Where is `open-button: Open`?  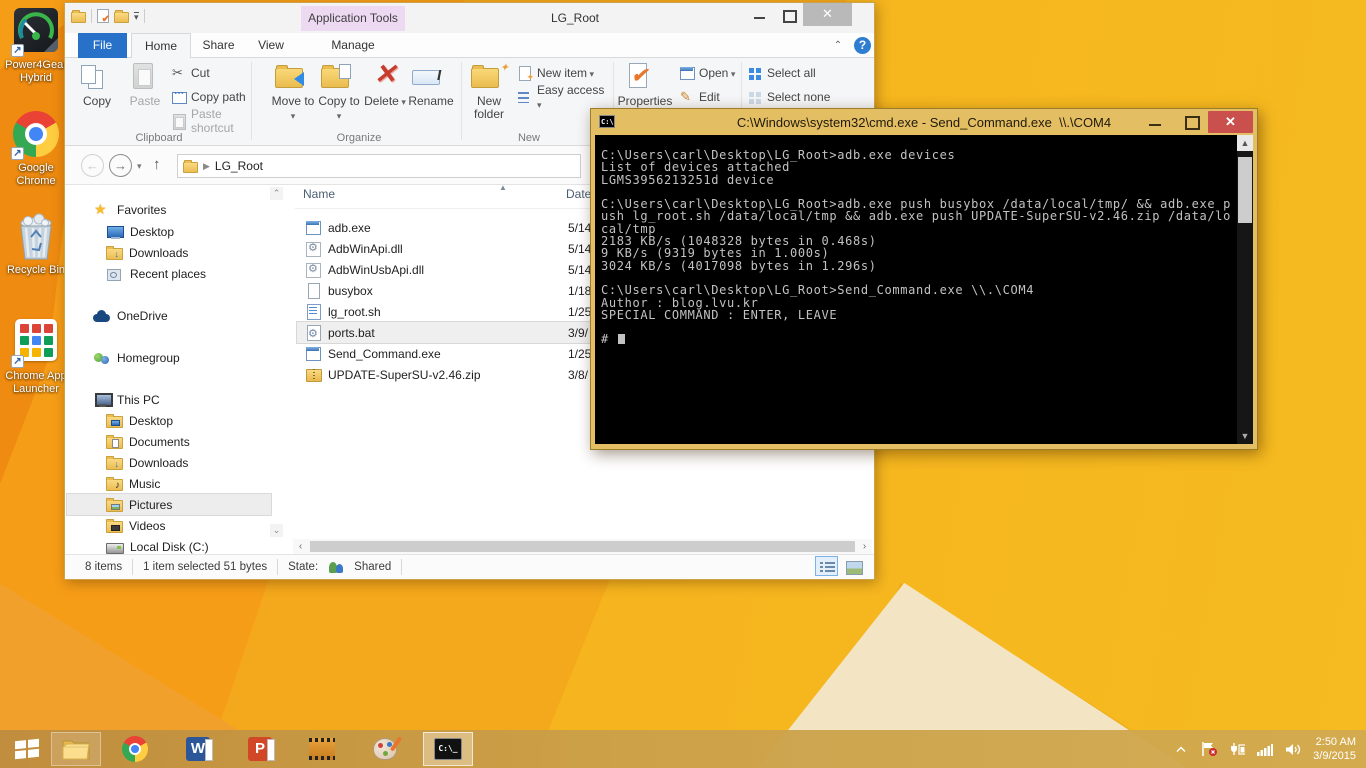
open-button: Open is located at coordinates (707, 73).